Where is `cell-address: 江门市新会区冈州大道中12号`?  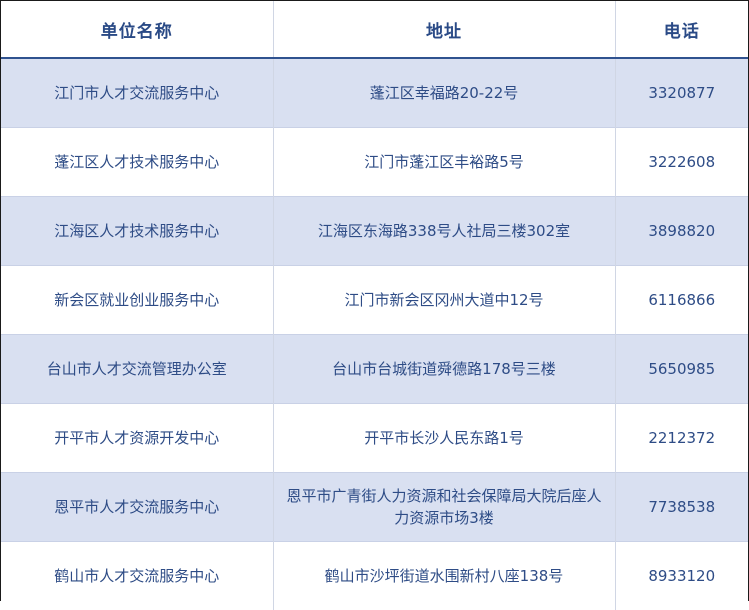 cell-address: 江门市新会区冈州大道中12号 is located at coordinates (444, 300).